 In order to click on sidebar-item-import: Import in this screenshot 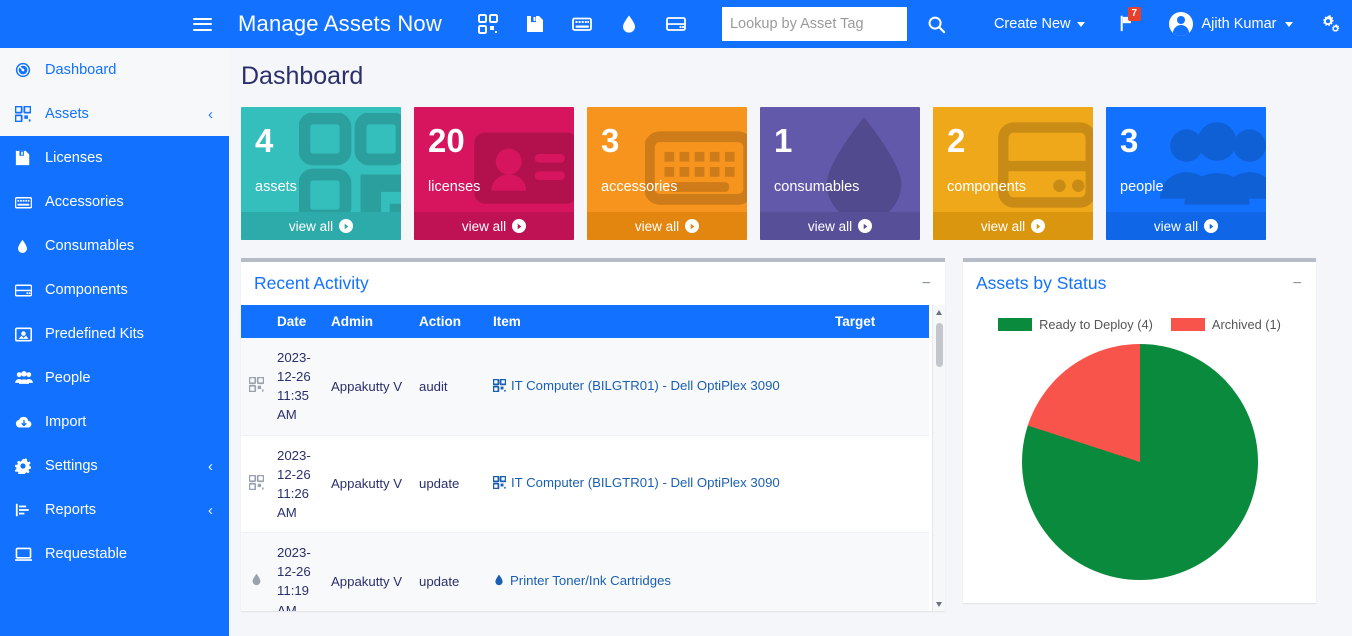, I will do `click(114, 422)`.